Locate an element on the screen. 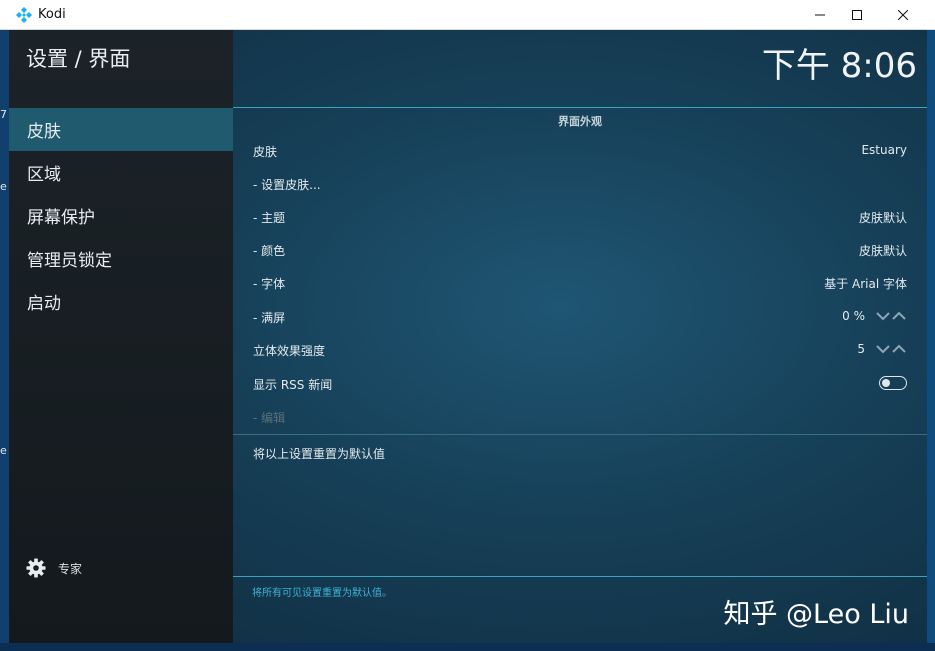  watermark: 知乎 @Leo Liu is located at coordinates (816, 614).